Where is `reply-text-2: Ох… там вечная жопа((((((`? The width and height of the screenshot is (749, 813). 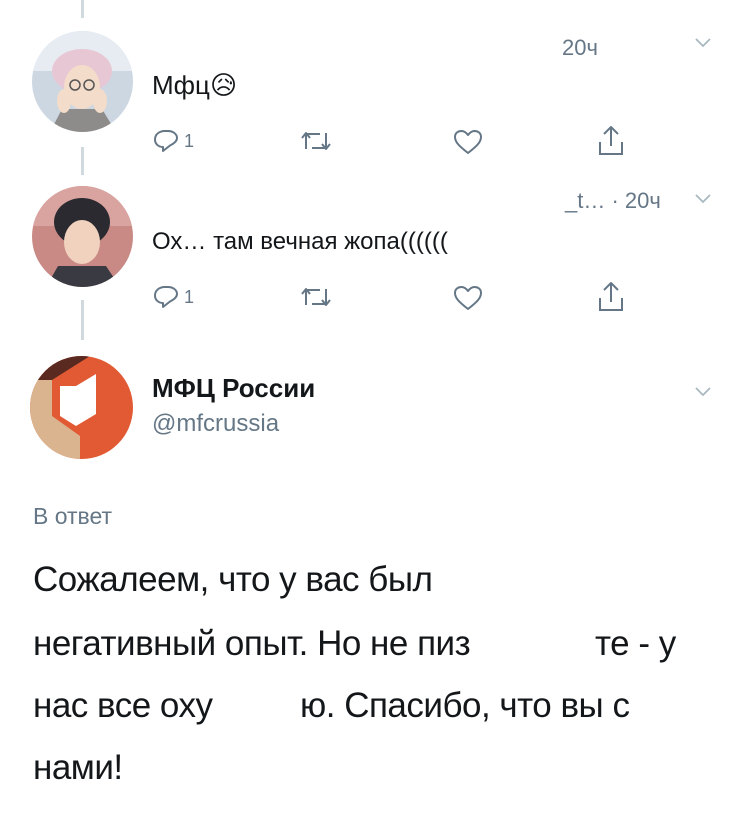 reply-text-2: Ох… там вечная жопа(((((( is located at coordinates (300, 241).